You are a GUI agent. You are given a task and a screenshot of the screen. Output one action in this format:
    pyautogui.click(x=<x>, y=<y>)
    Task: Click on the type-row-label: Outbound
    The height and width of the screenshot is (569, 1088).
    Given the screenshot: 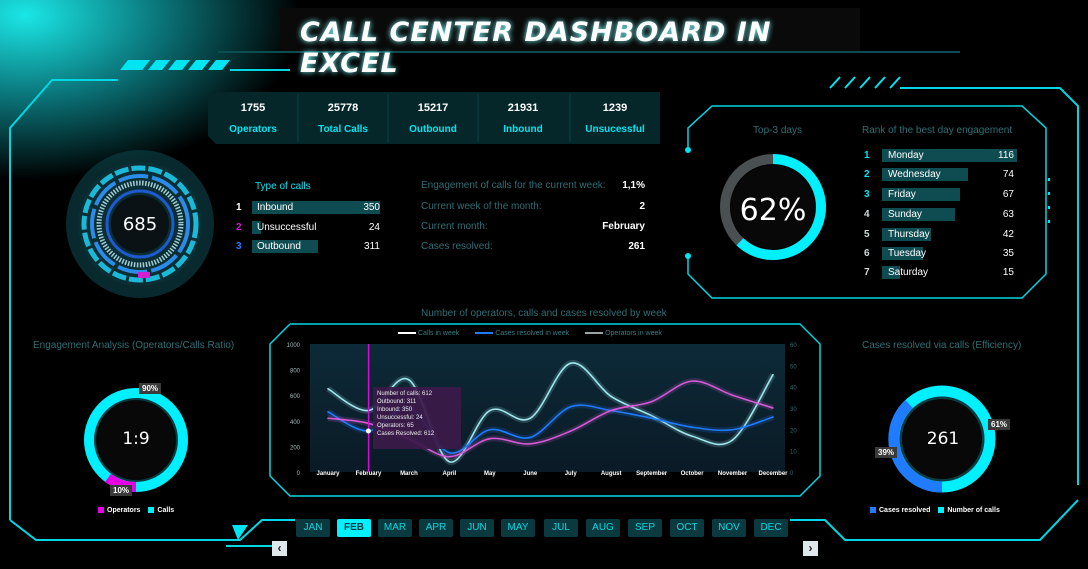 What is the action you would take?
    pyautogui.click(x=279, y=246)
    